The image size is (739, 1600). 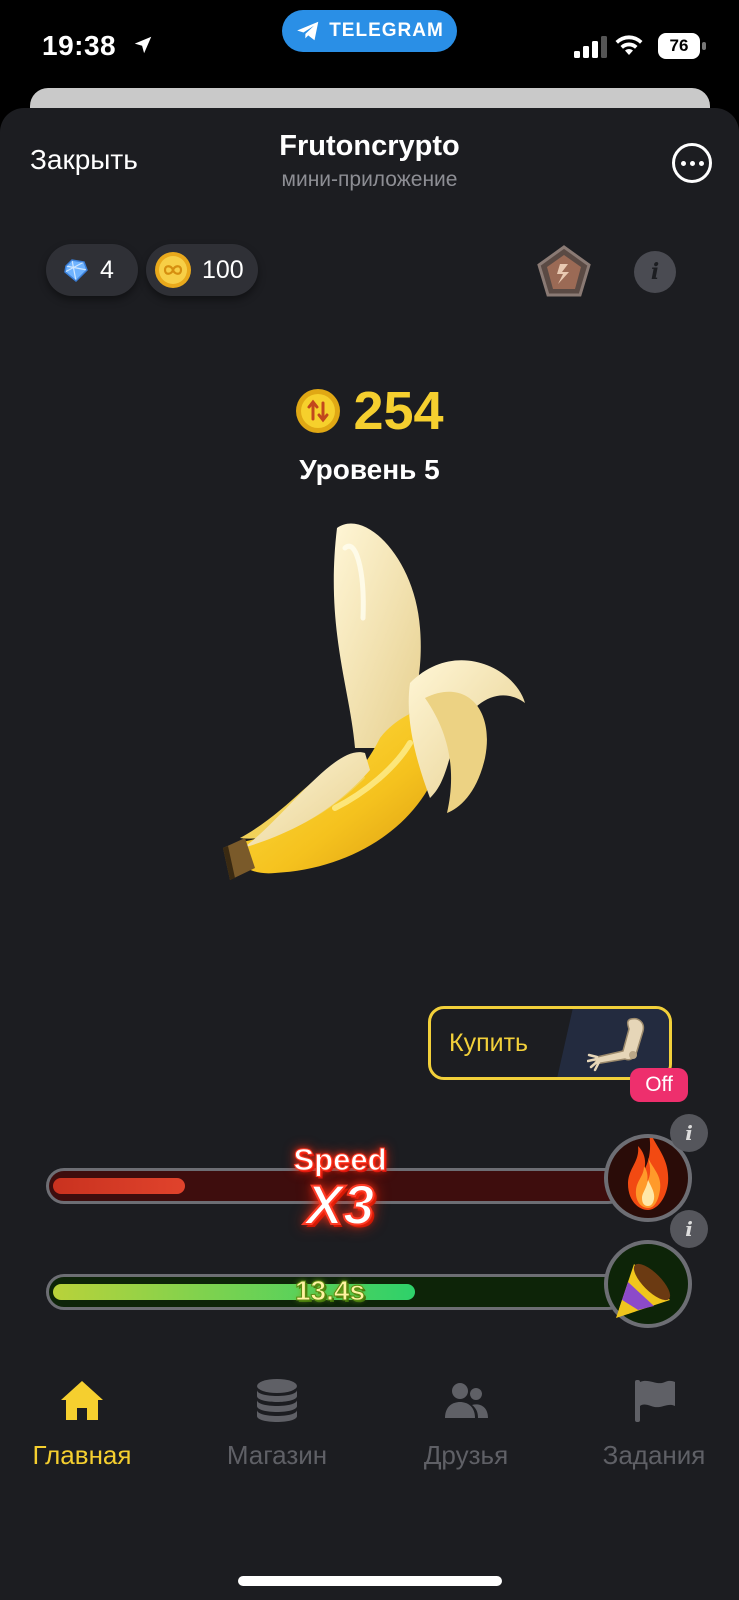 What do you see at coordinates (82, 1455) in the screenshot?
I see `nav-label-home: Главная` at bounding box center [82, 1455].